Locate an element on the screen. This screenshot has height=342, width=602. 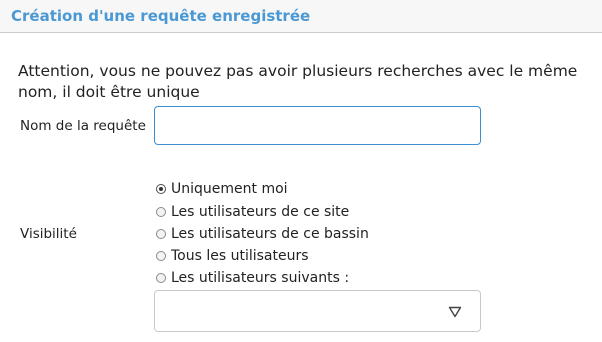
radio-button-checked is located at coordinates (161, 189).